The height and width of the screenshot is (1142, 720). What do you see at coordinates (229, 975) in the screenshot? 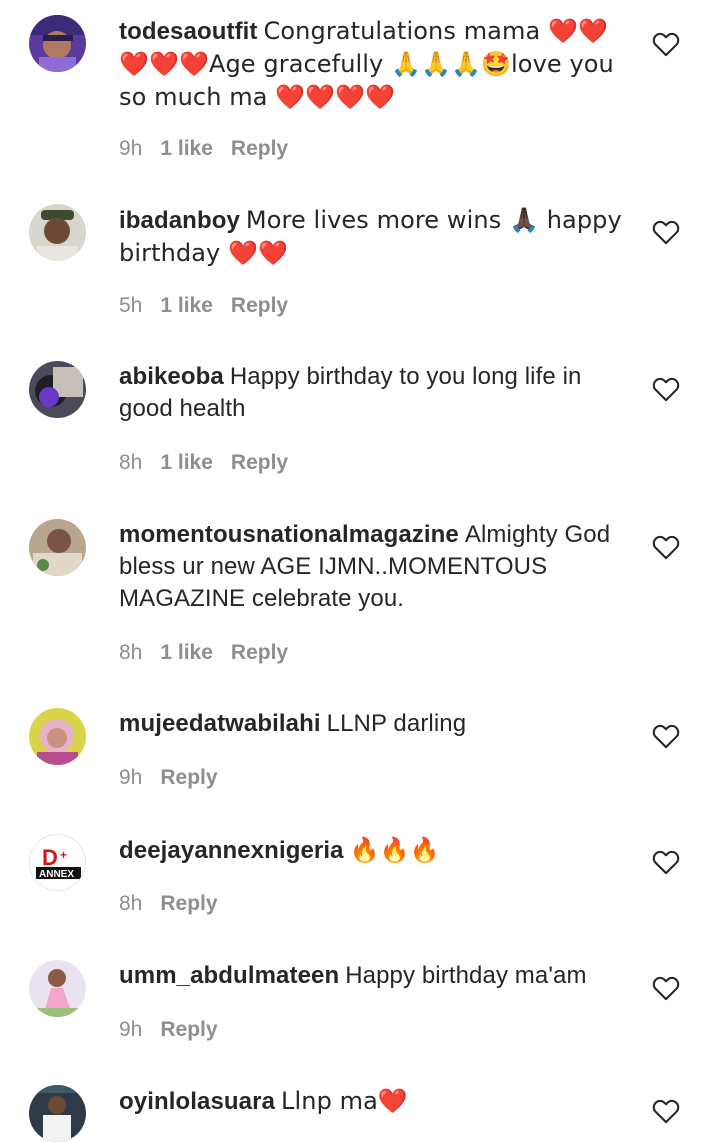
I see `comment-username: umm_abdulmateen` at bounding box center [229, 975].